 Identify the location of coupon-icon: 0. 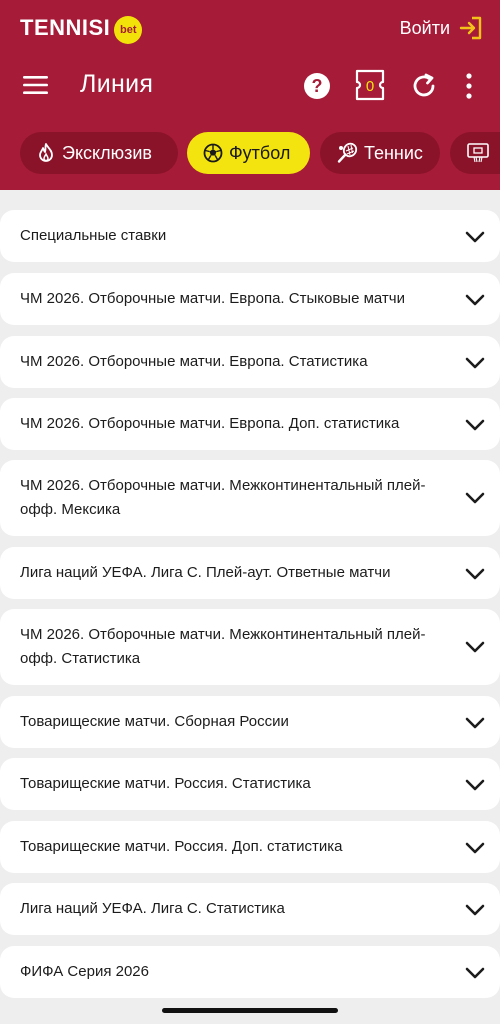
(370, 85).